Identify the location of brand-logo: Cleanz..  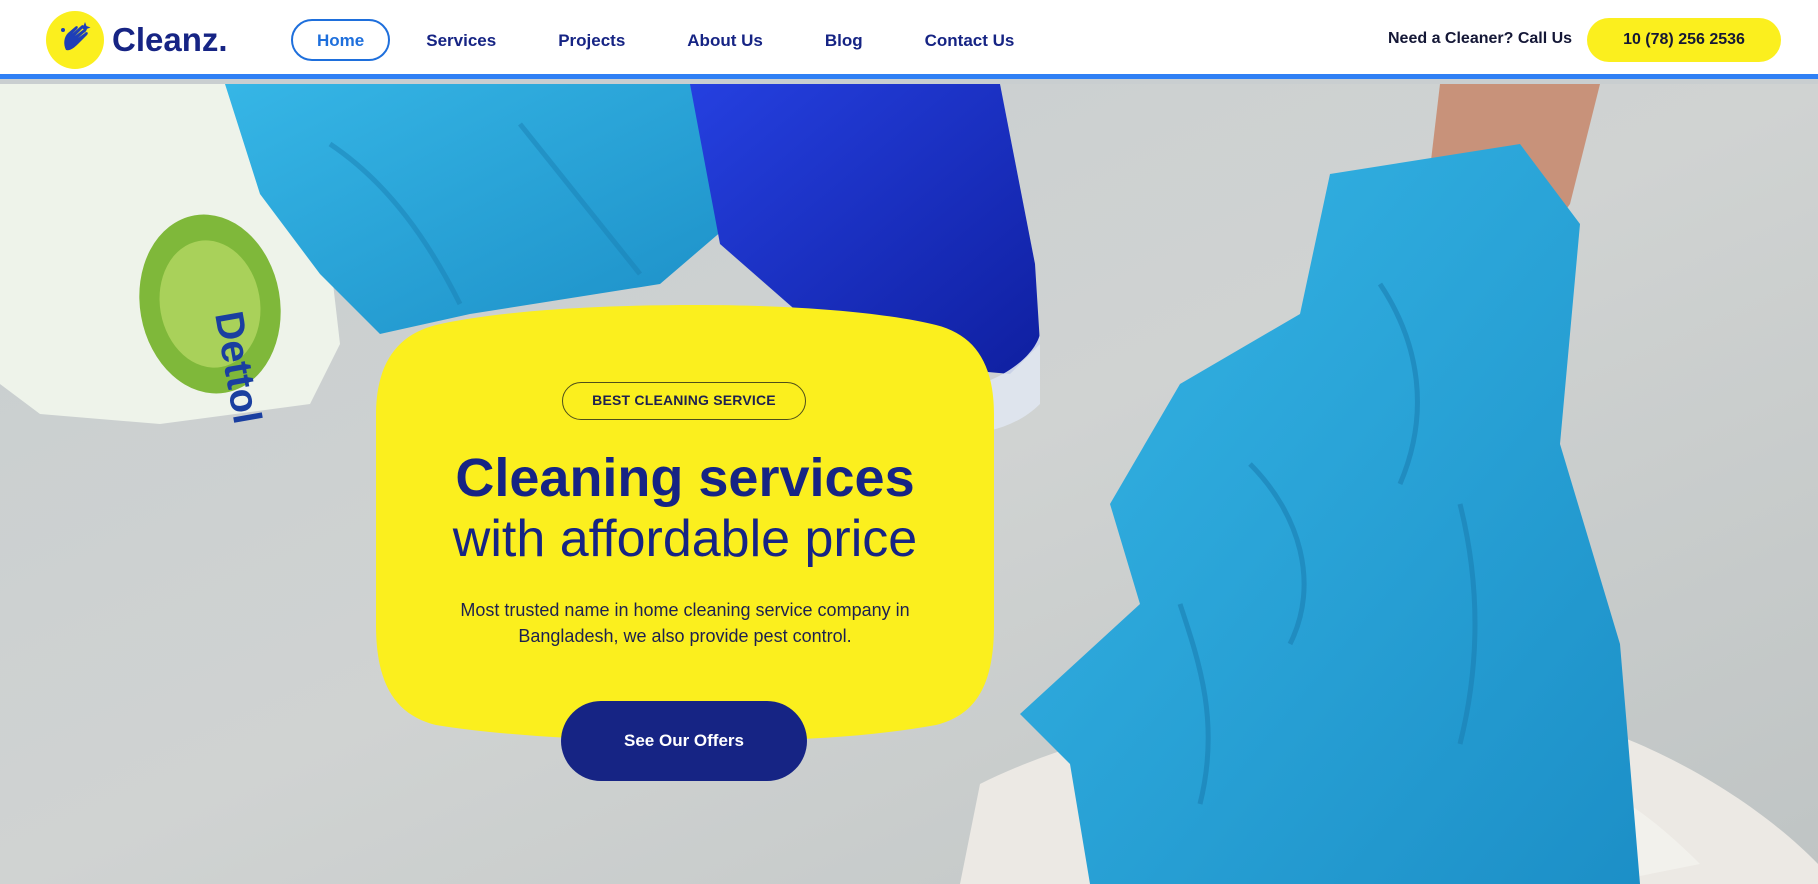
(137, 40).